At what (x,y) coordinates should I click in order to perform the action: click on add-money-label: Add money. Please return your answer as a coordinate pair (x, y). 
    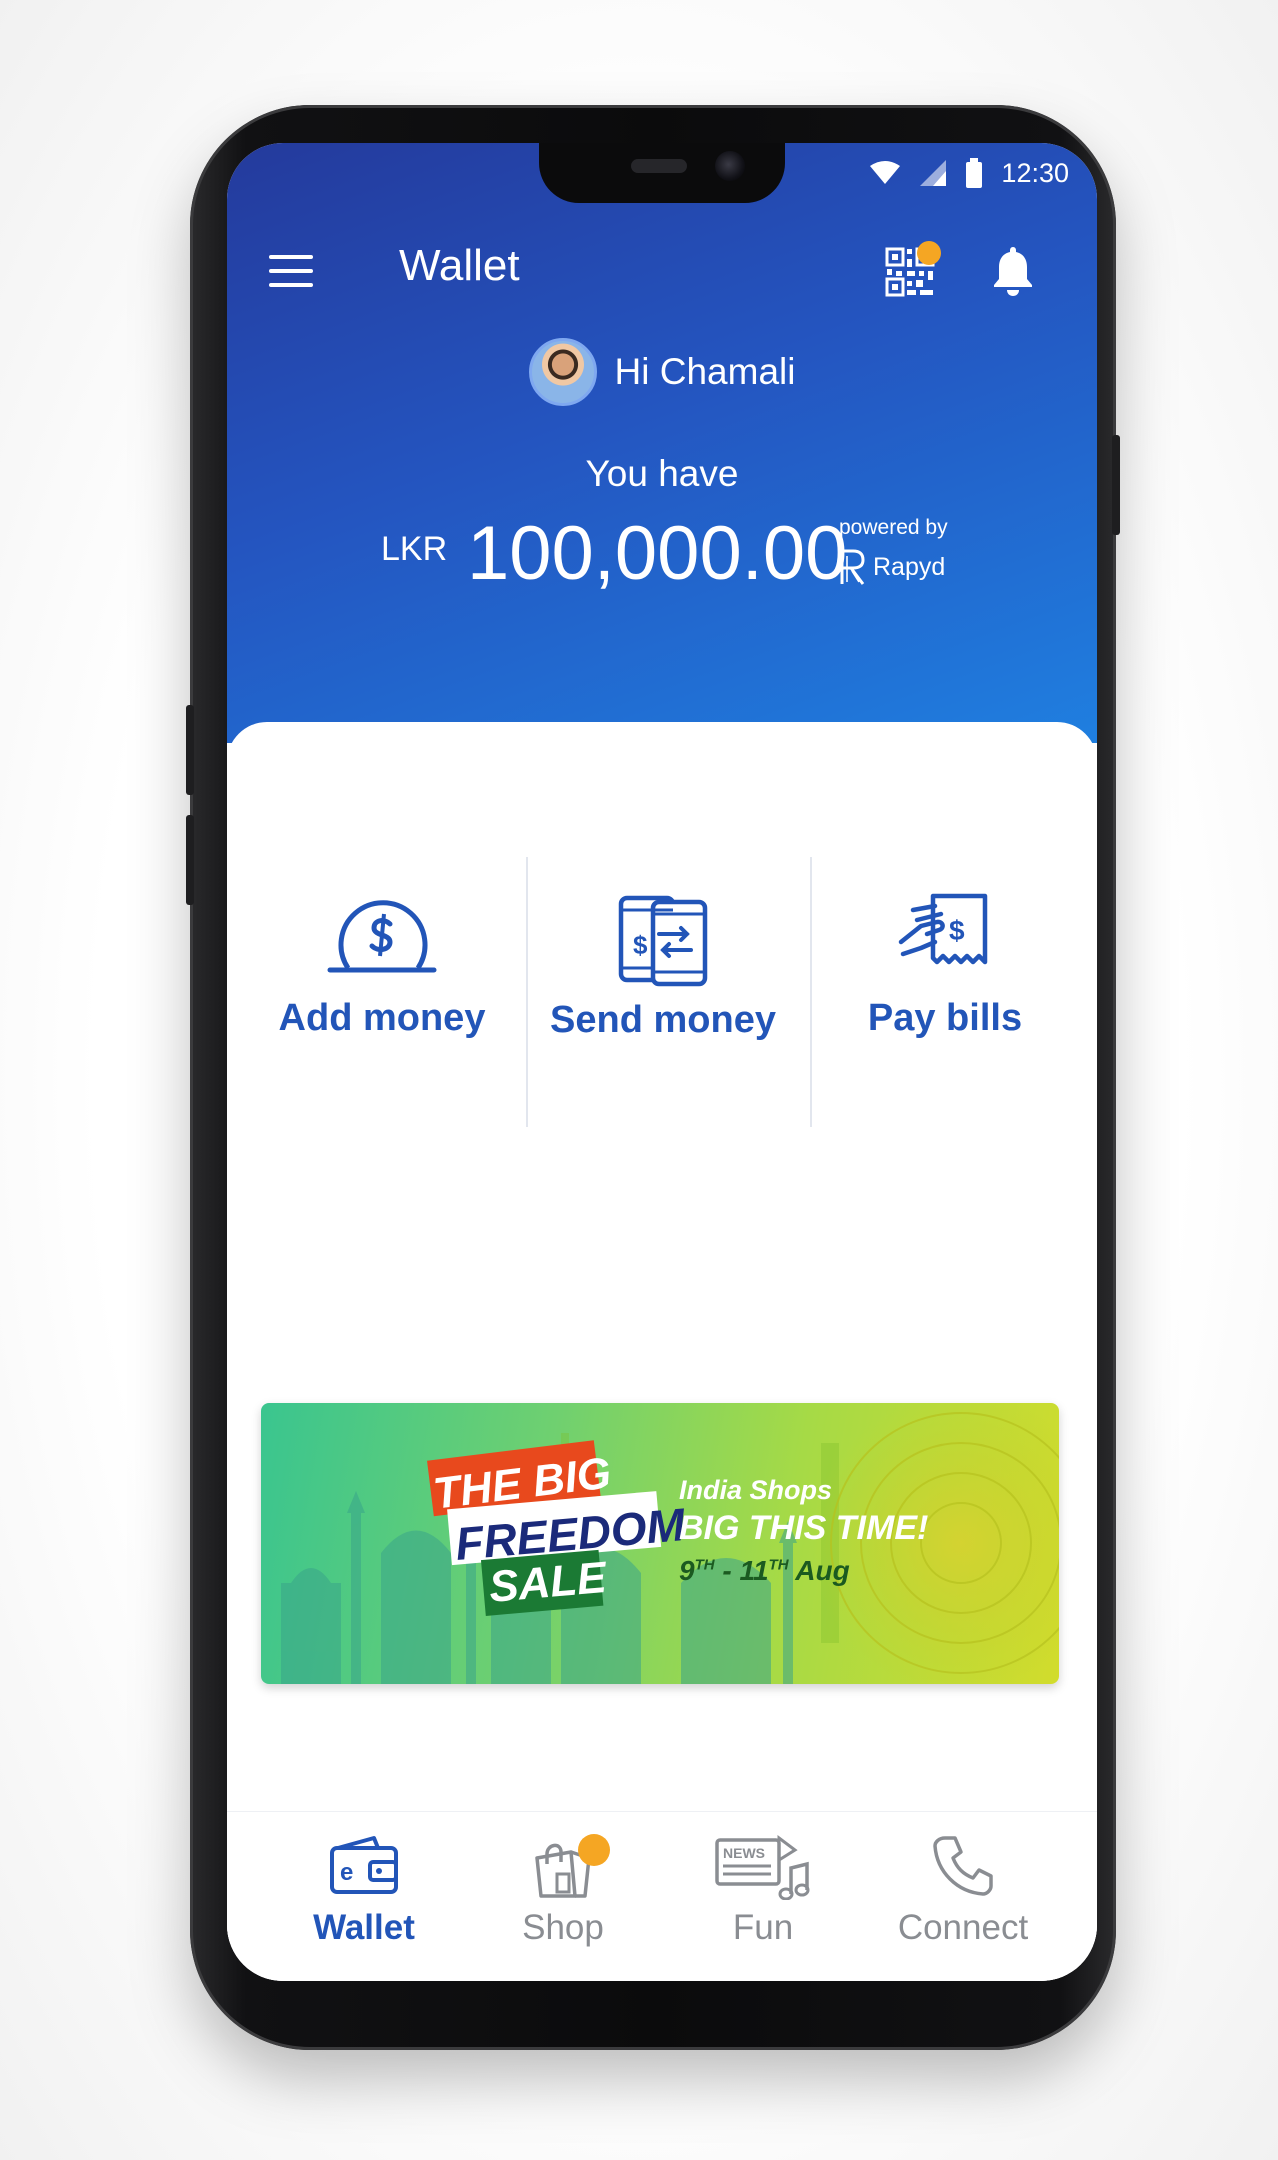
    Looking at the image, I should click on (382, 1018).